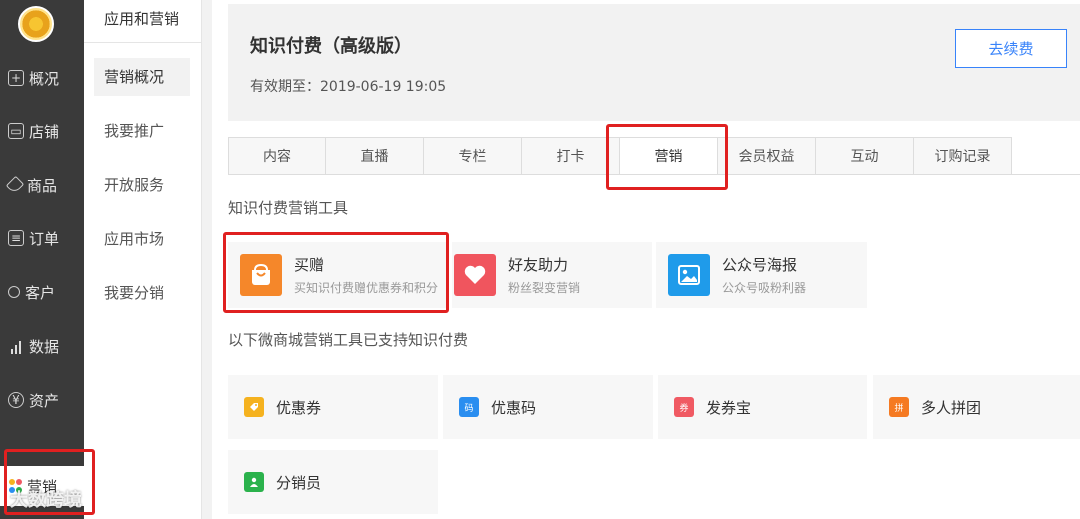 This screenshot has height=519, width=1080. Describe the element at coordinates (689, 275) in the screenshot. I see `image-icon` at that location.